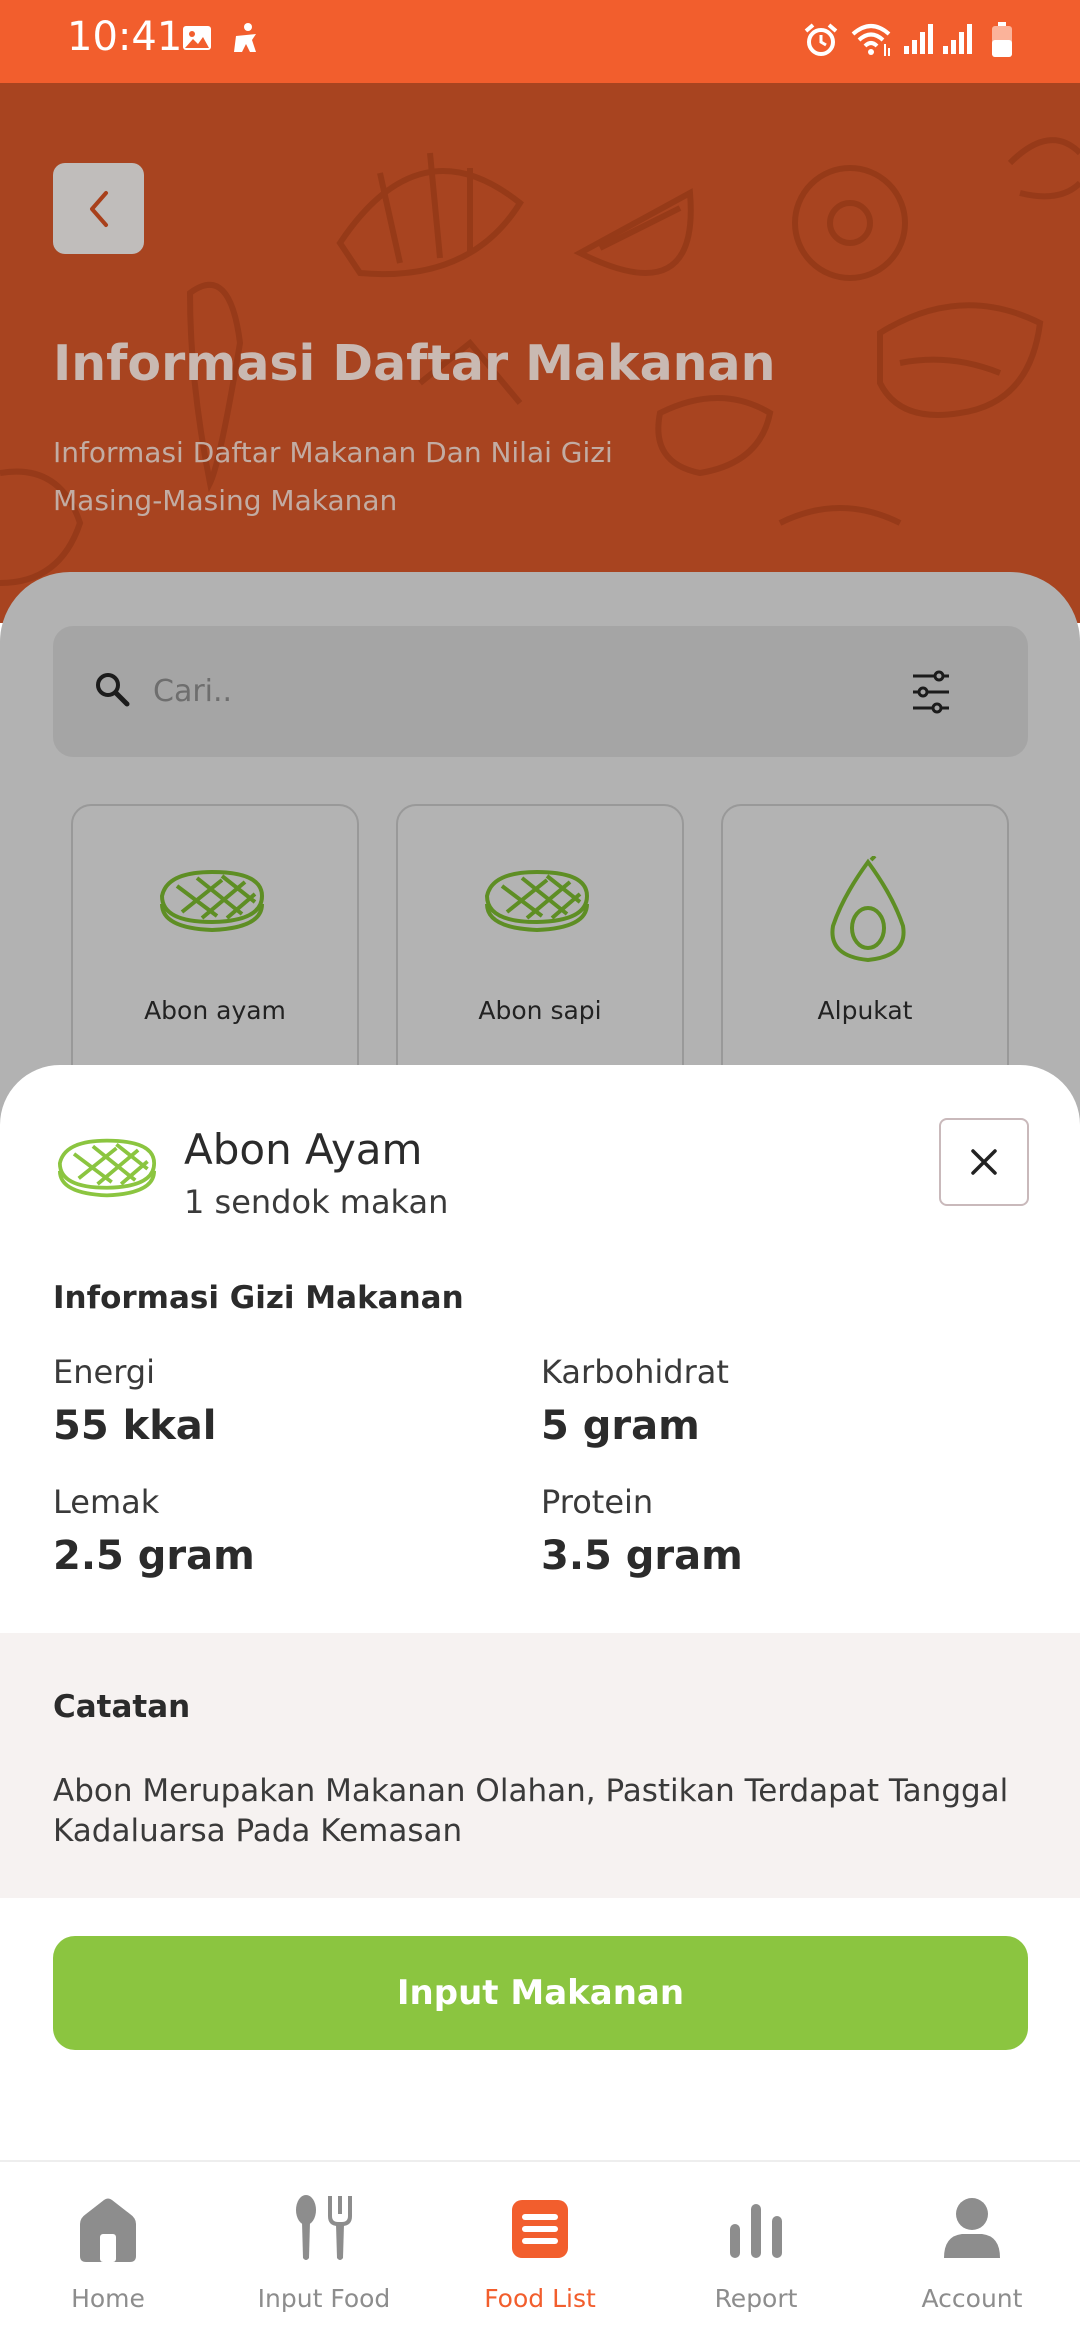 This screenshot has width=1080, height=2340. I want to click on search-bar, so click(540, 691).